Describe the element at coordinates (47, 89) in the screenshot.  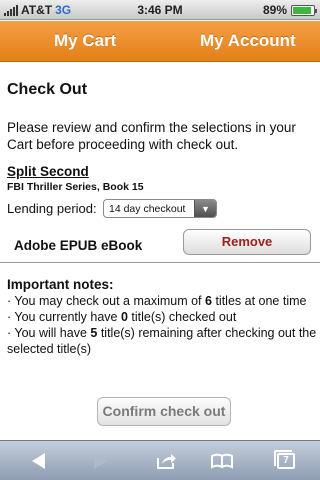
I see `page-title: Check Out` at that location.